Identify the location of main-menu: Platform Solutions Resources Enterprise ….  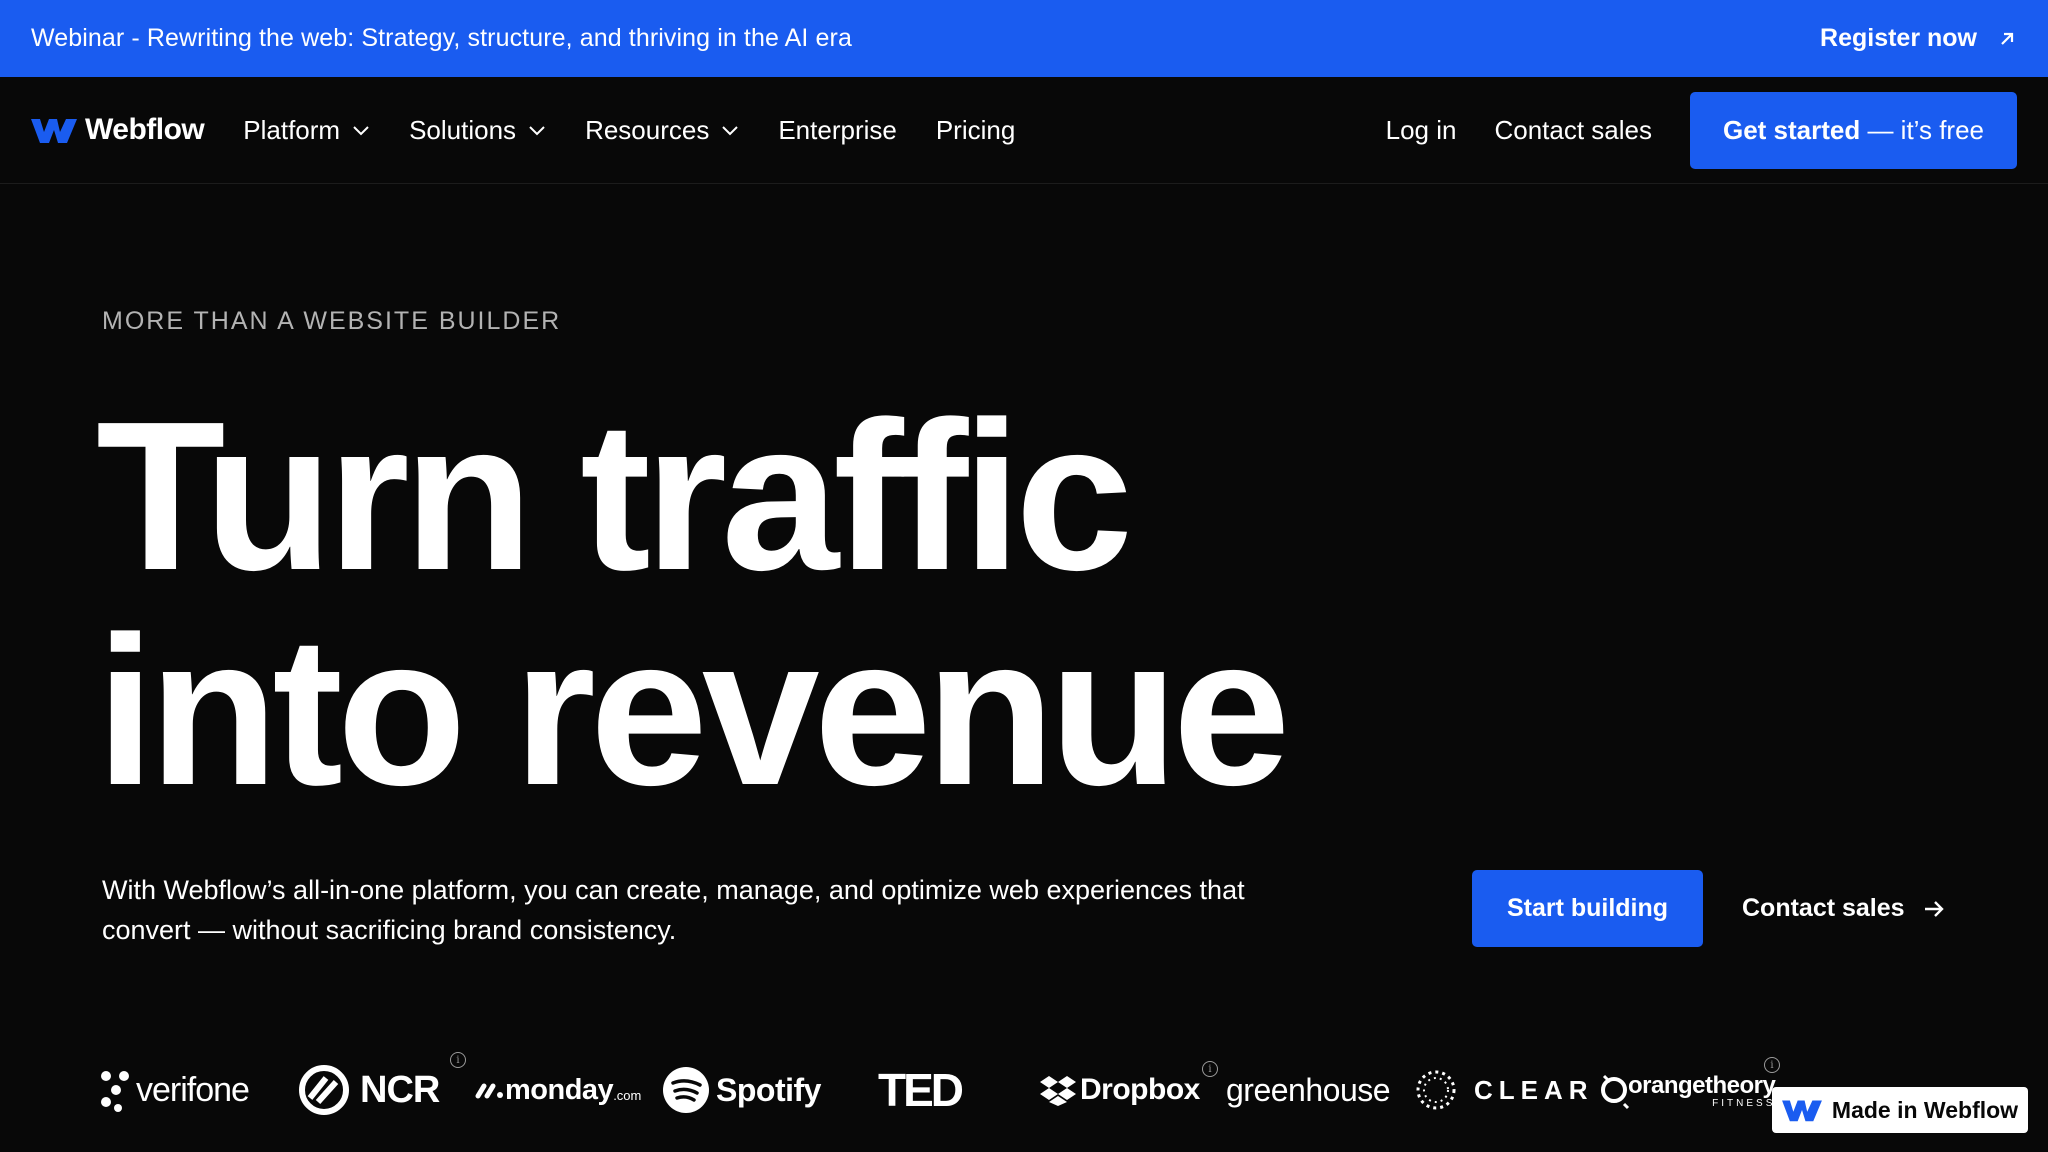
(648, 130).